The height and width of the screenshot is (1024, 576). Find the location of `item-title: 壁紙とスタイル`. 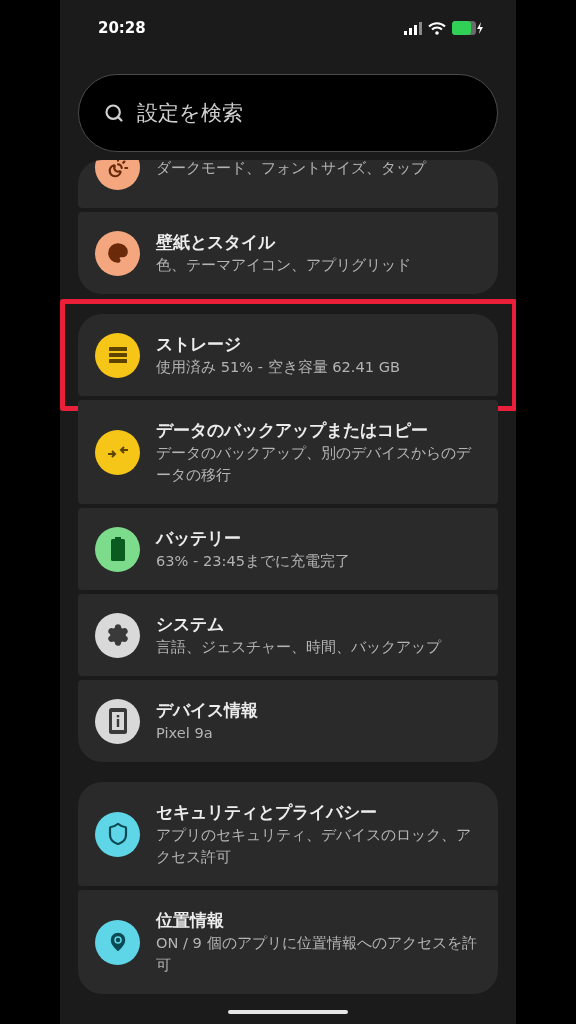

item-title: 壁紙とスタイル is located at coordinates (216, 242).